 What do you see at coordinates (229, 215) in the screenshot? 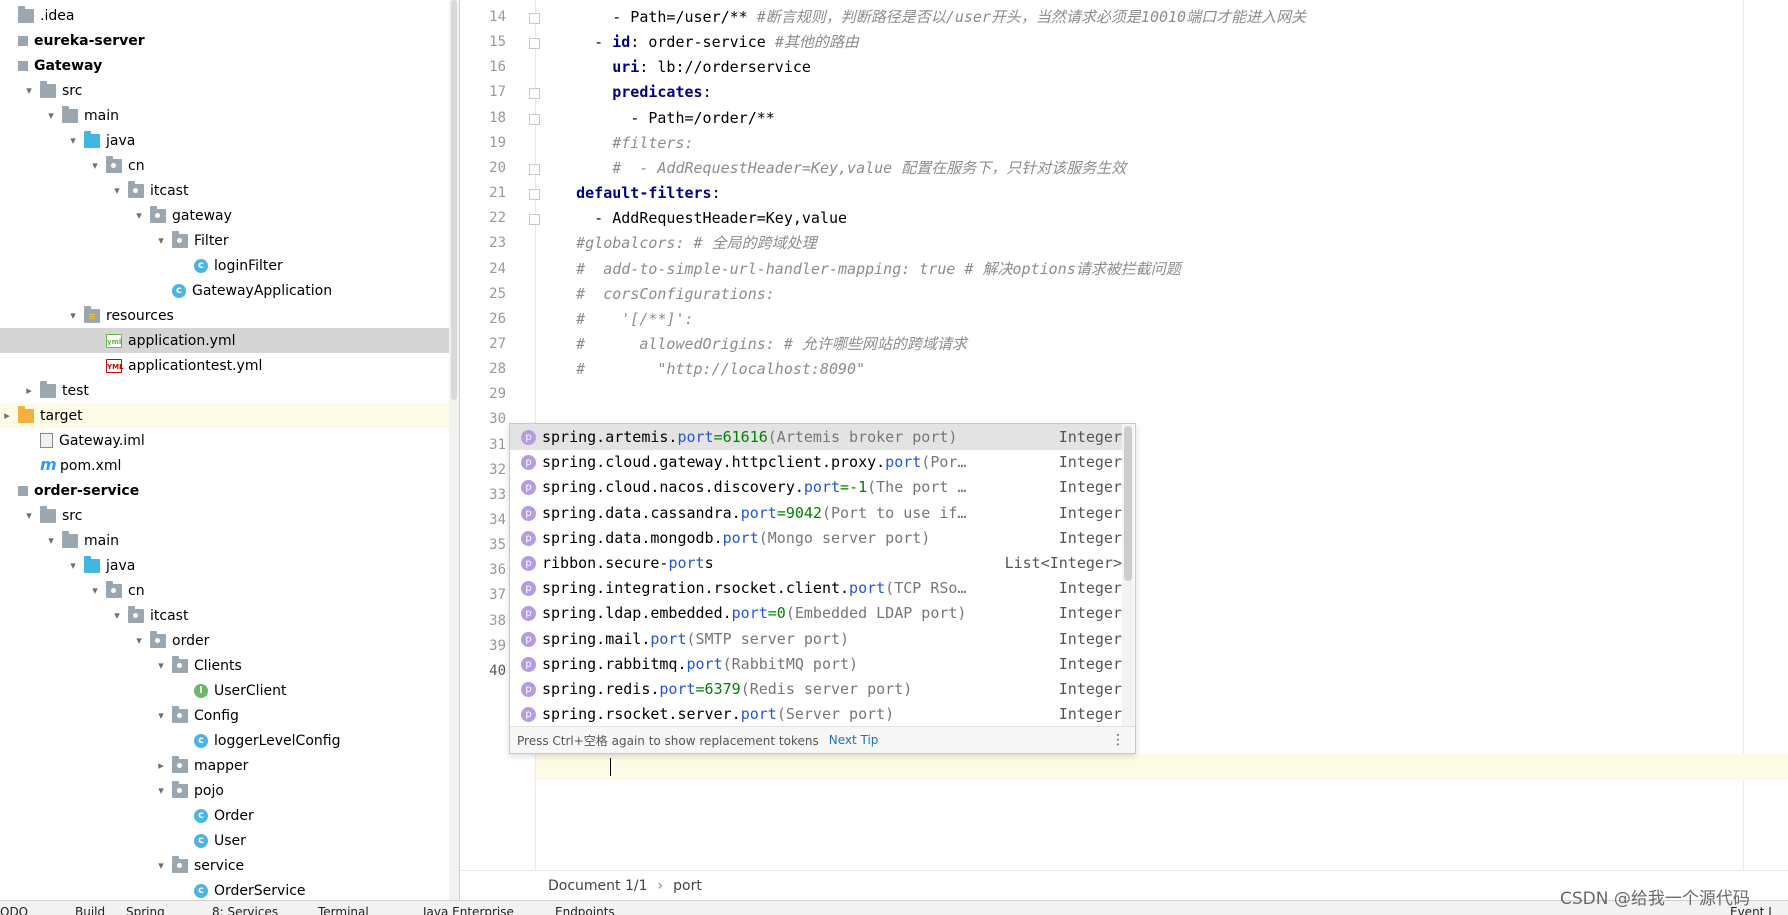
I see `tree-item: ▾ gateway` at bounding box center [229, 215].